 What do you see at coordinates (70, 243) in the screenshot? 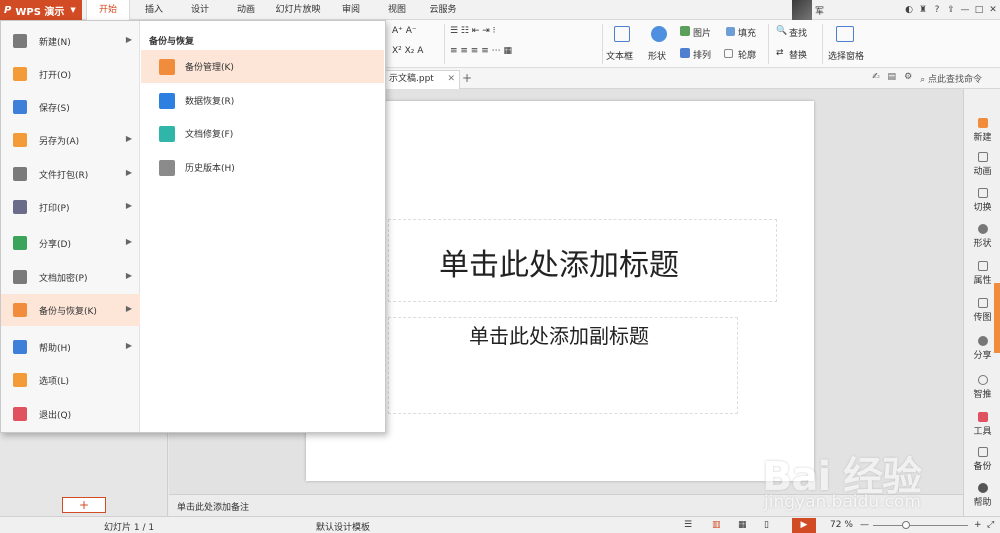
I see `file-menu-item: 分享(D) ▶` at bounding box center [70, 243].